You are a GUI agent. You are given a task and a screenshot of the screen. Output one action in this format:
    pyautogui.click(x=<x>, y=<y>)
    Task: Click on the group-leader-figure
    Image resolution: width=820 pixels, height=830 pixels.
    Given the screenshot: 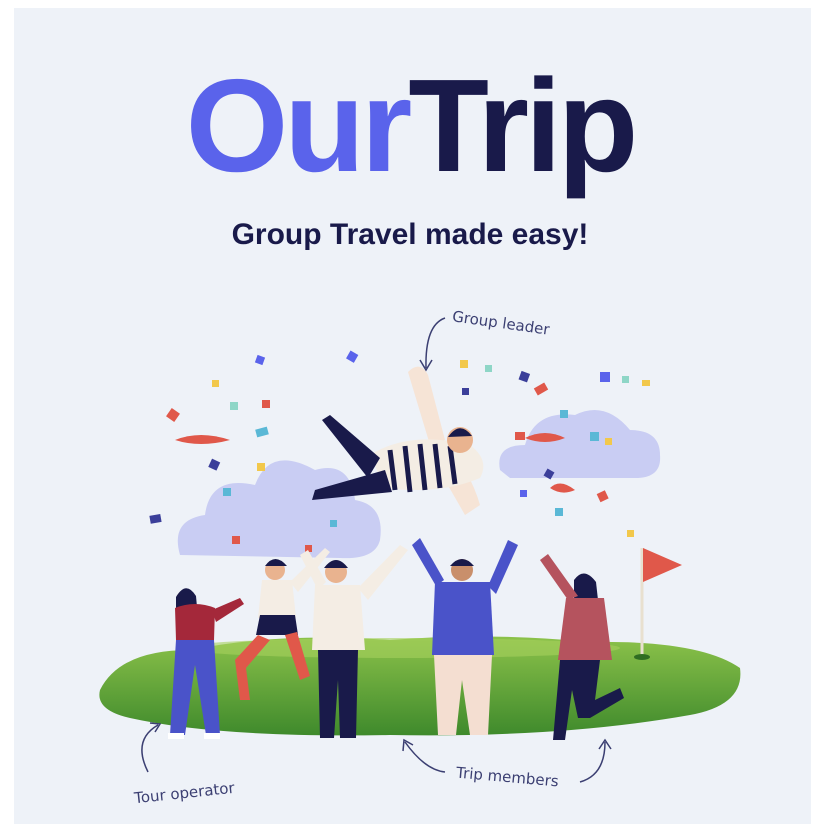 What is the action you would take?
    pyautogui.click(x=398, y=440)
    